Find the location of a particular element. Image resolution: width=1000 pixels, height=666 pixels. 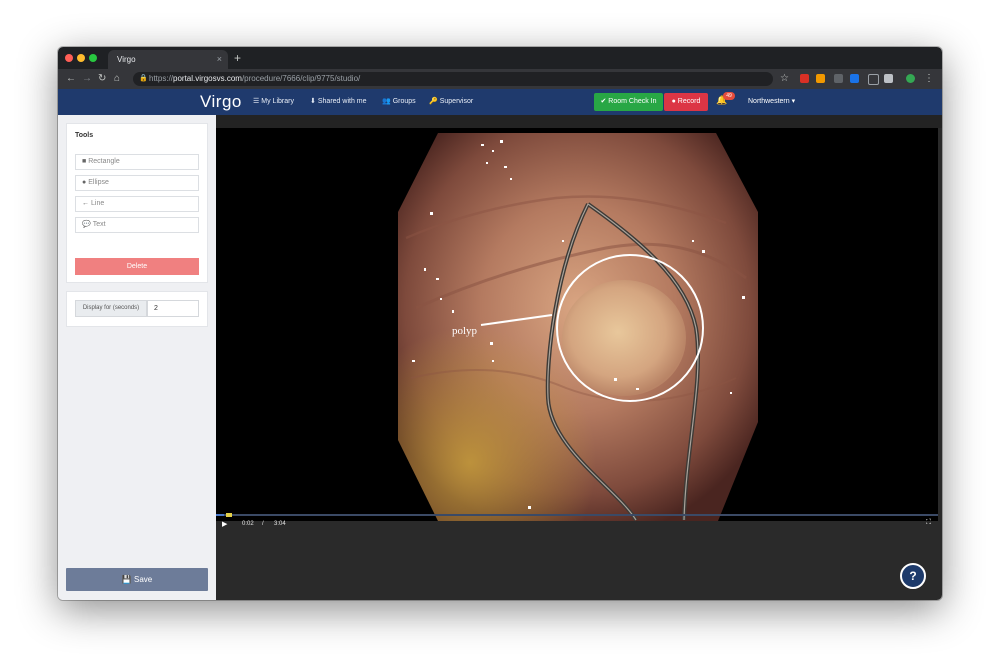

circle-icon: ● is located at coordinates (84, 182).